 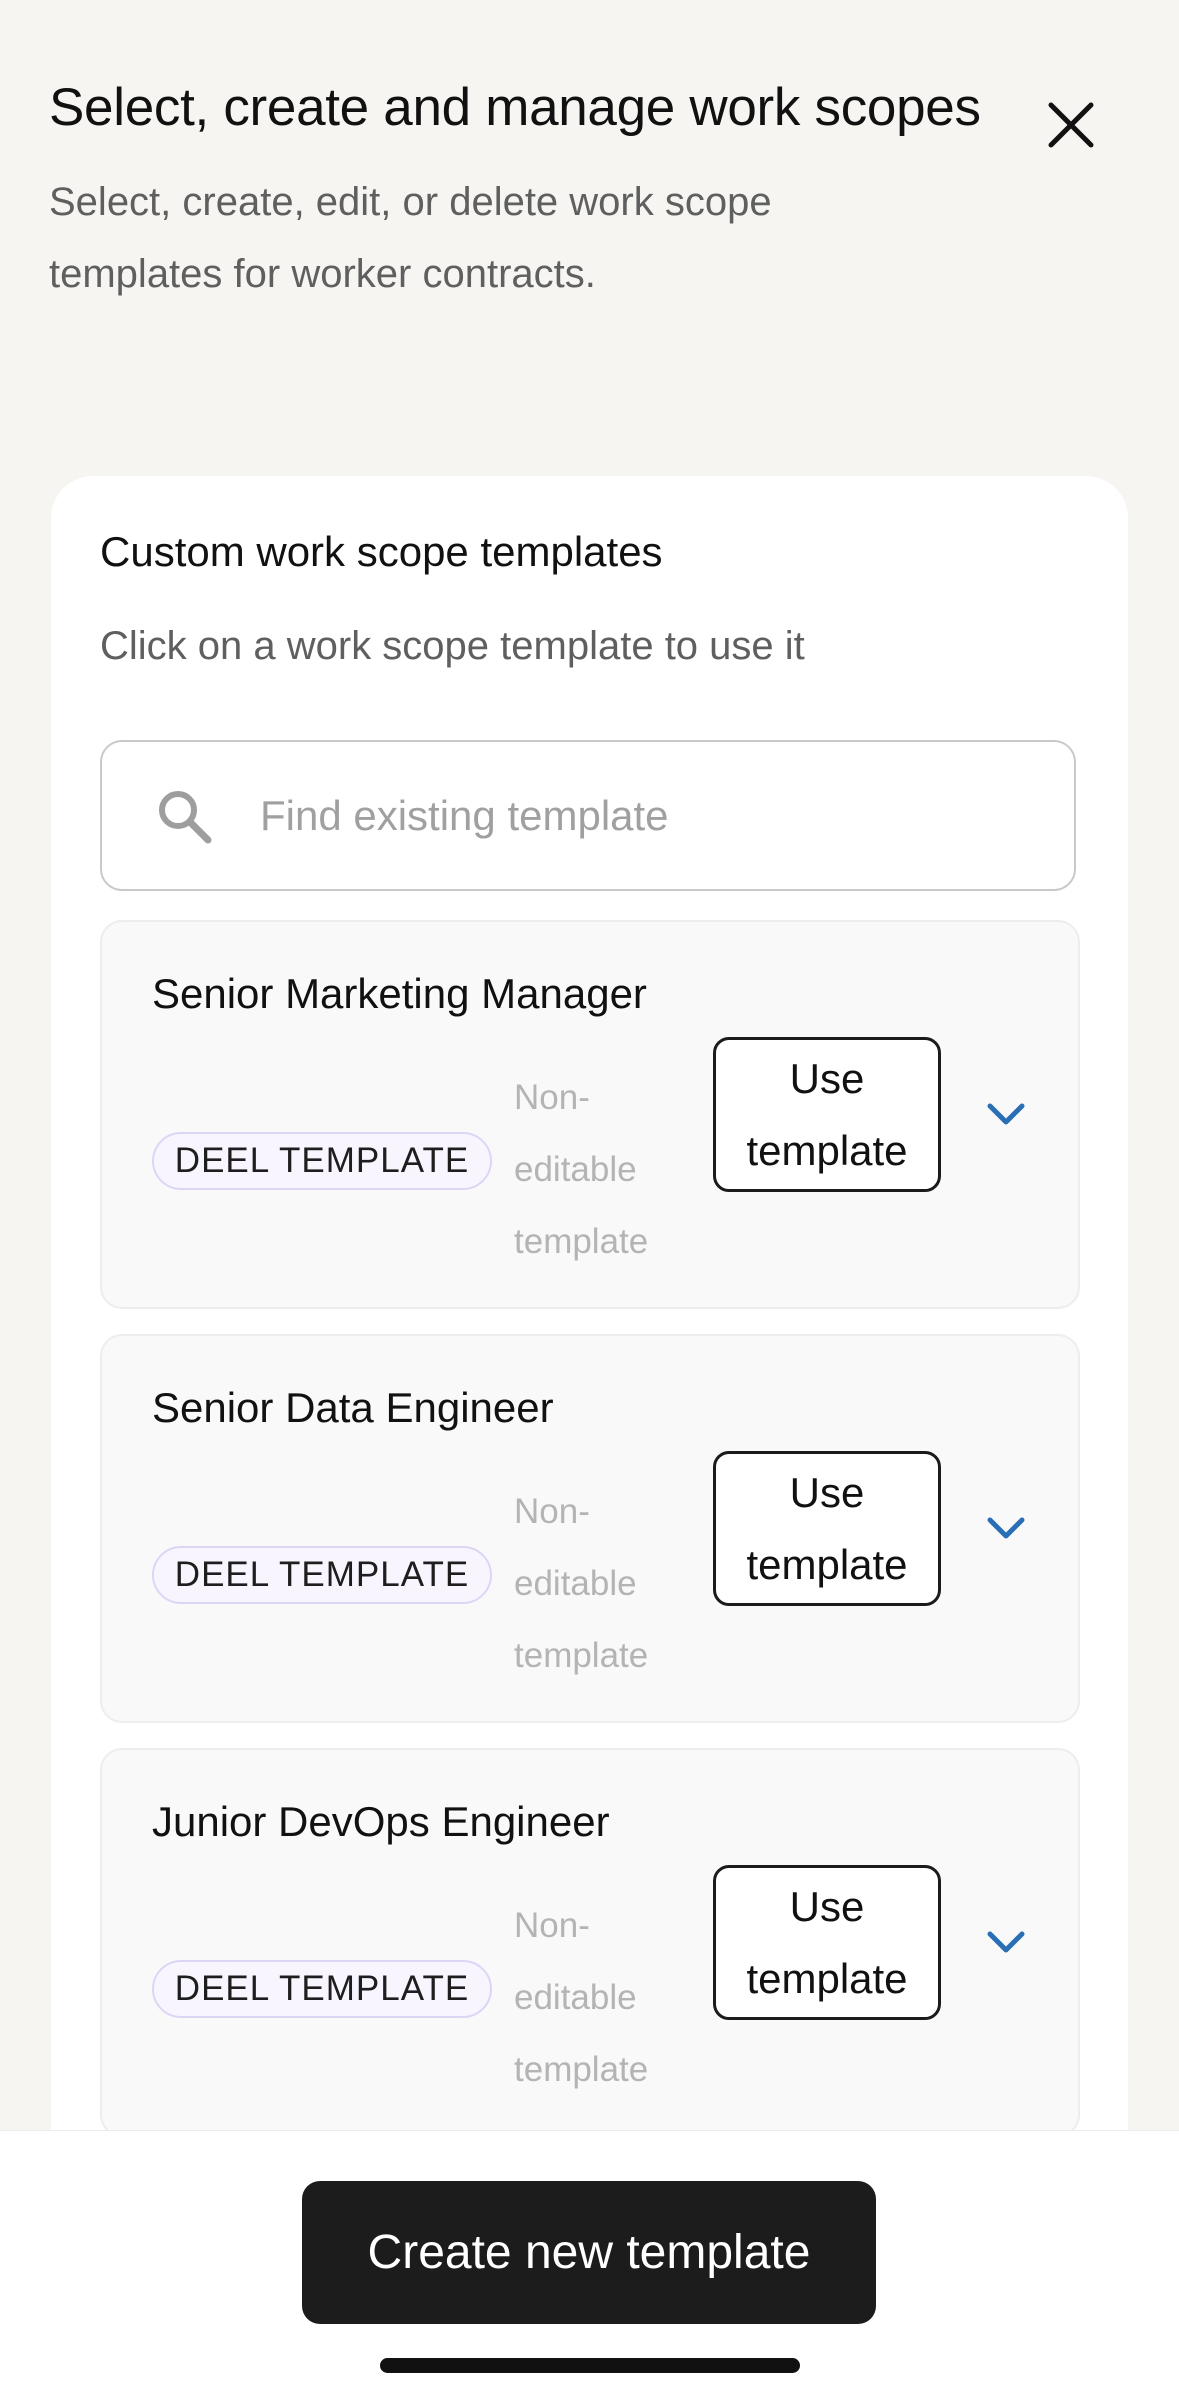 What do you see at coordinates (184, 816) in the screenshot?
I see `search-icon` at bounding box center [184, 816].